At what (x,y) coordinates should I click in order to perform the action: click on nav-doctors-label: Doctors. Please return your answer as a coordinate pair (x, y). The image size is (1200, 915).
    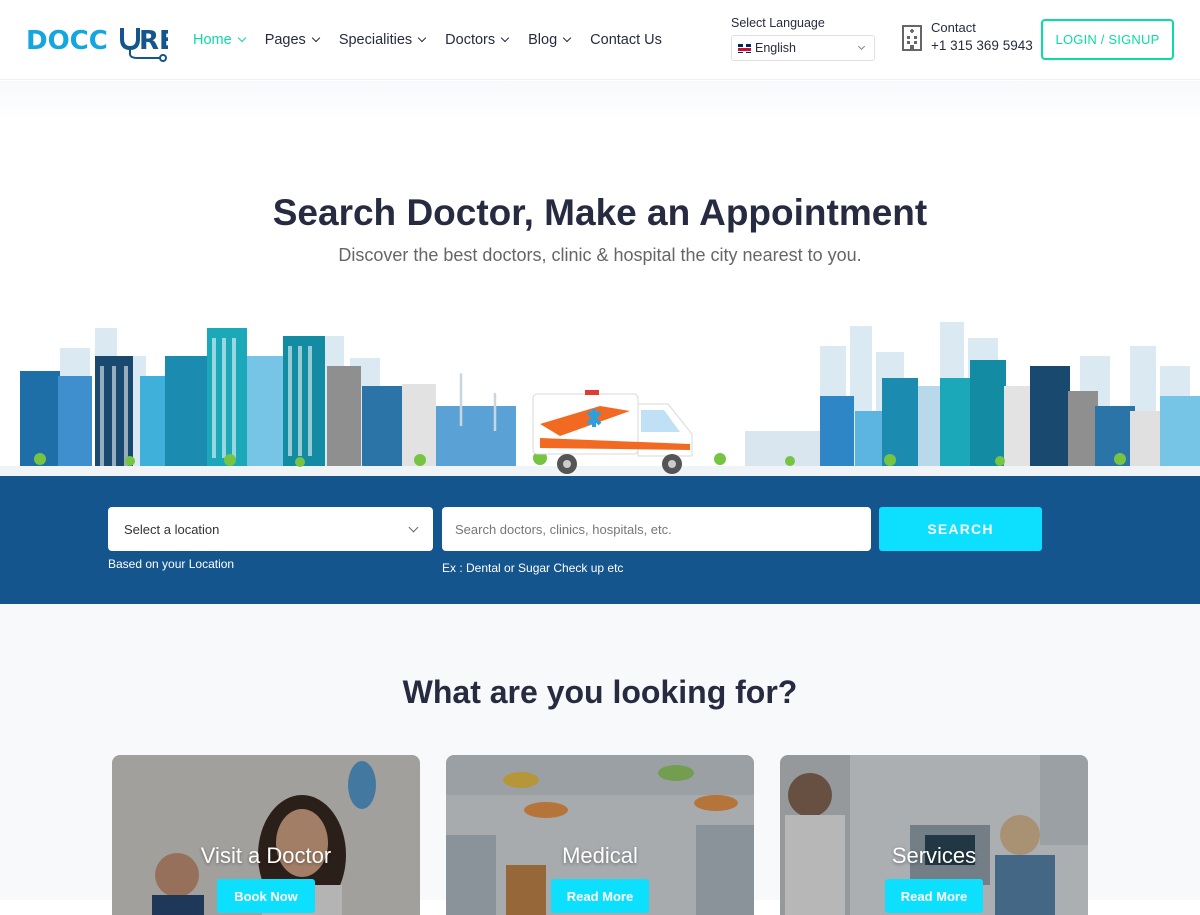
    Looking at the image, I should click on (470, 40).